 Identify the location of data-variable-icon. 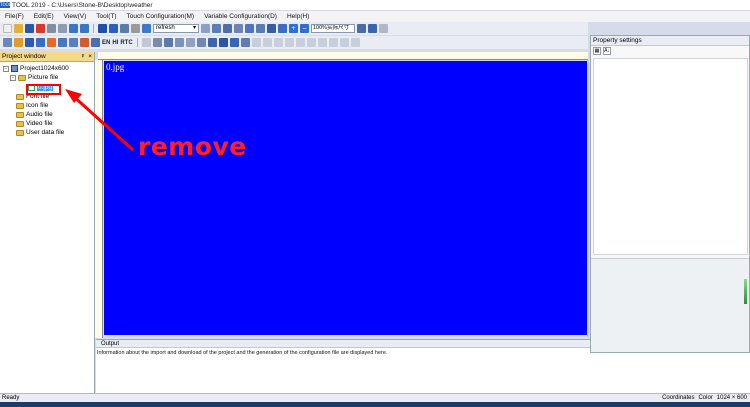
(157, 42).